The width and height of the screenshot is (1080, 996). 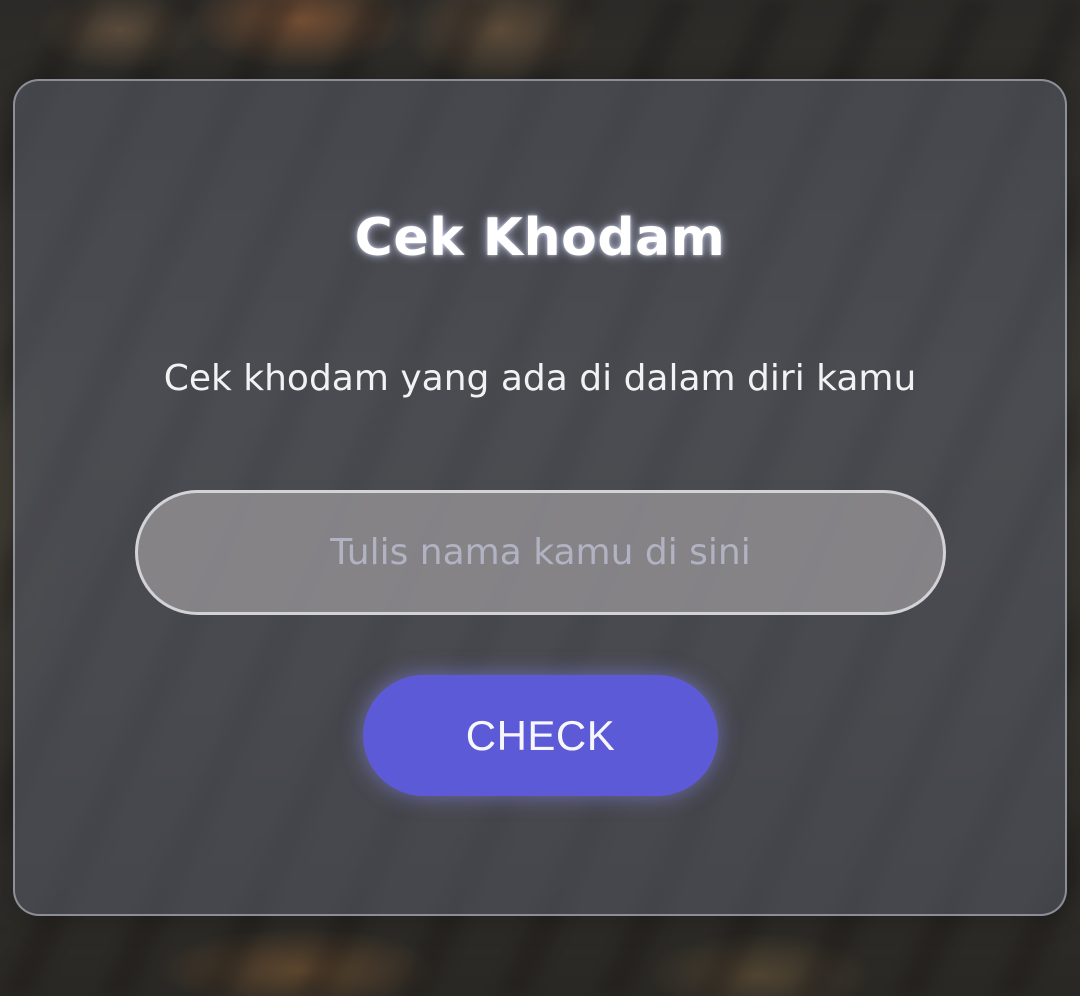 I want to click on check-button: CHECK, so click(x=540, y=735).